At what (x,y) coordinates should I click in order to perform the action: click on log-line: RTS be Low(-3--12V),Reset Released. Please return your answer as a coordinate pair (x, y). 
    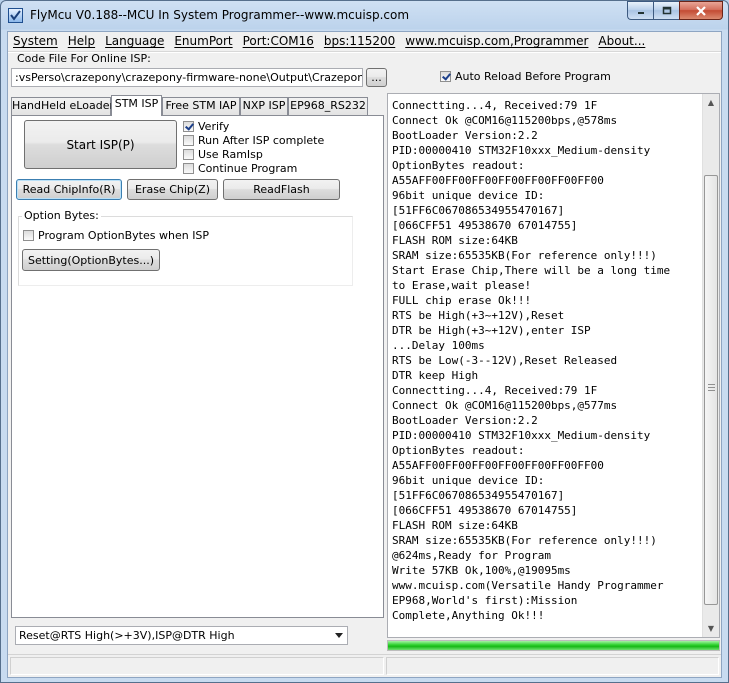
    Looking at the image, I should click on (505, 360).